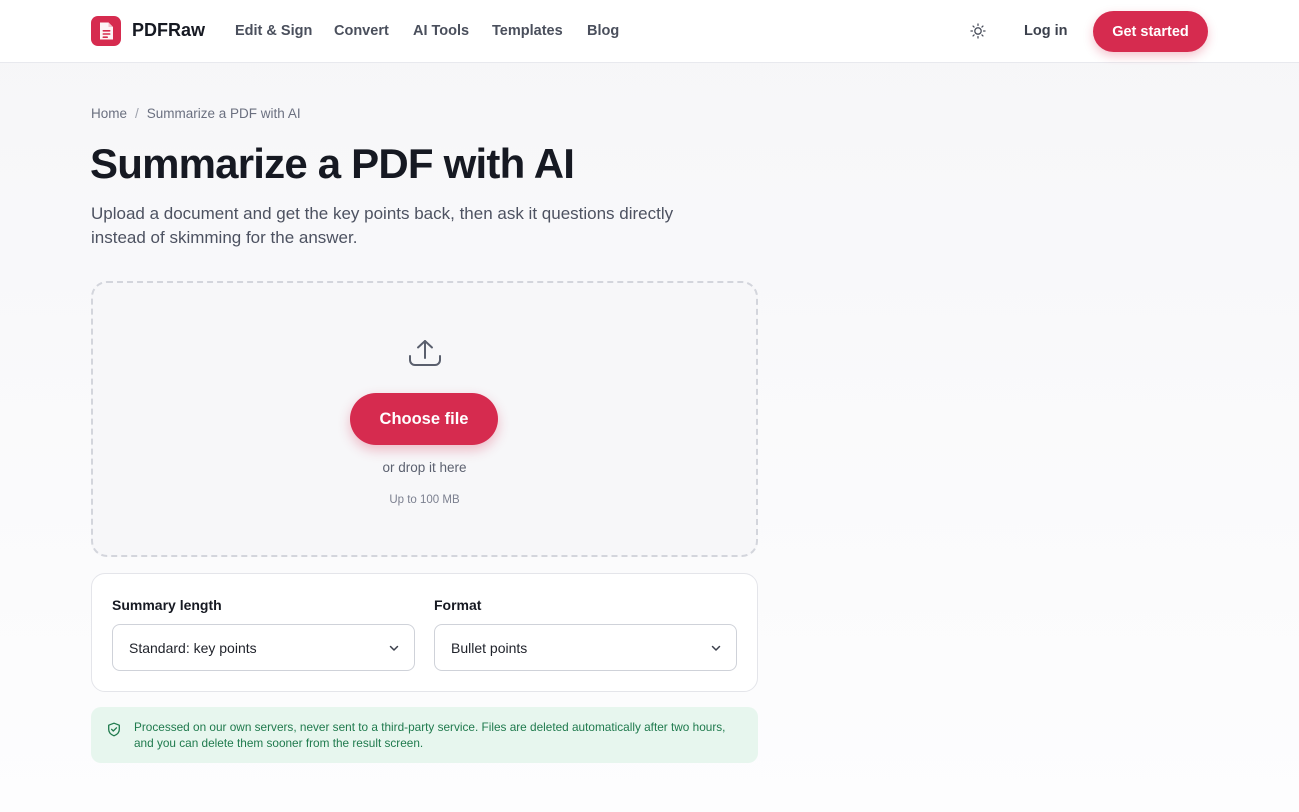  I want to click on summary-length-label: Summary length, so click(167, 605).